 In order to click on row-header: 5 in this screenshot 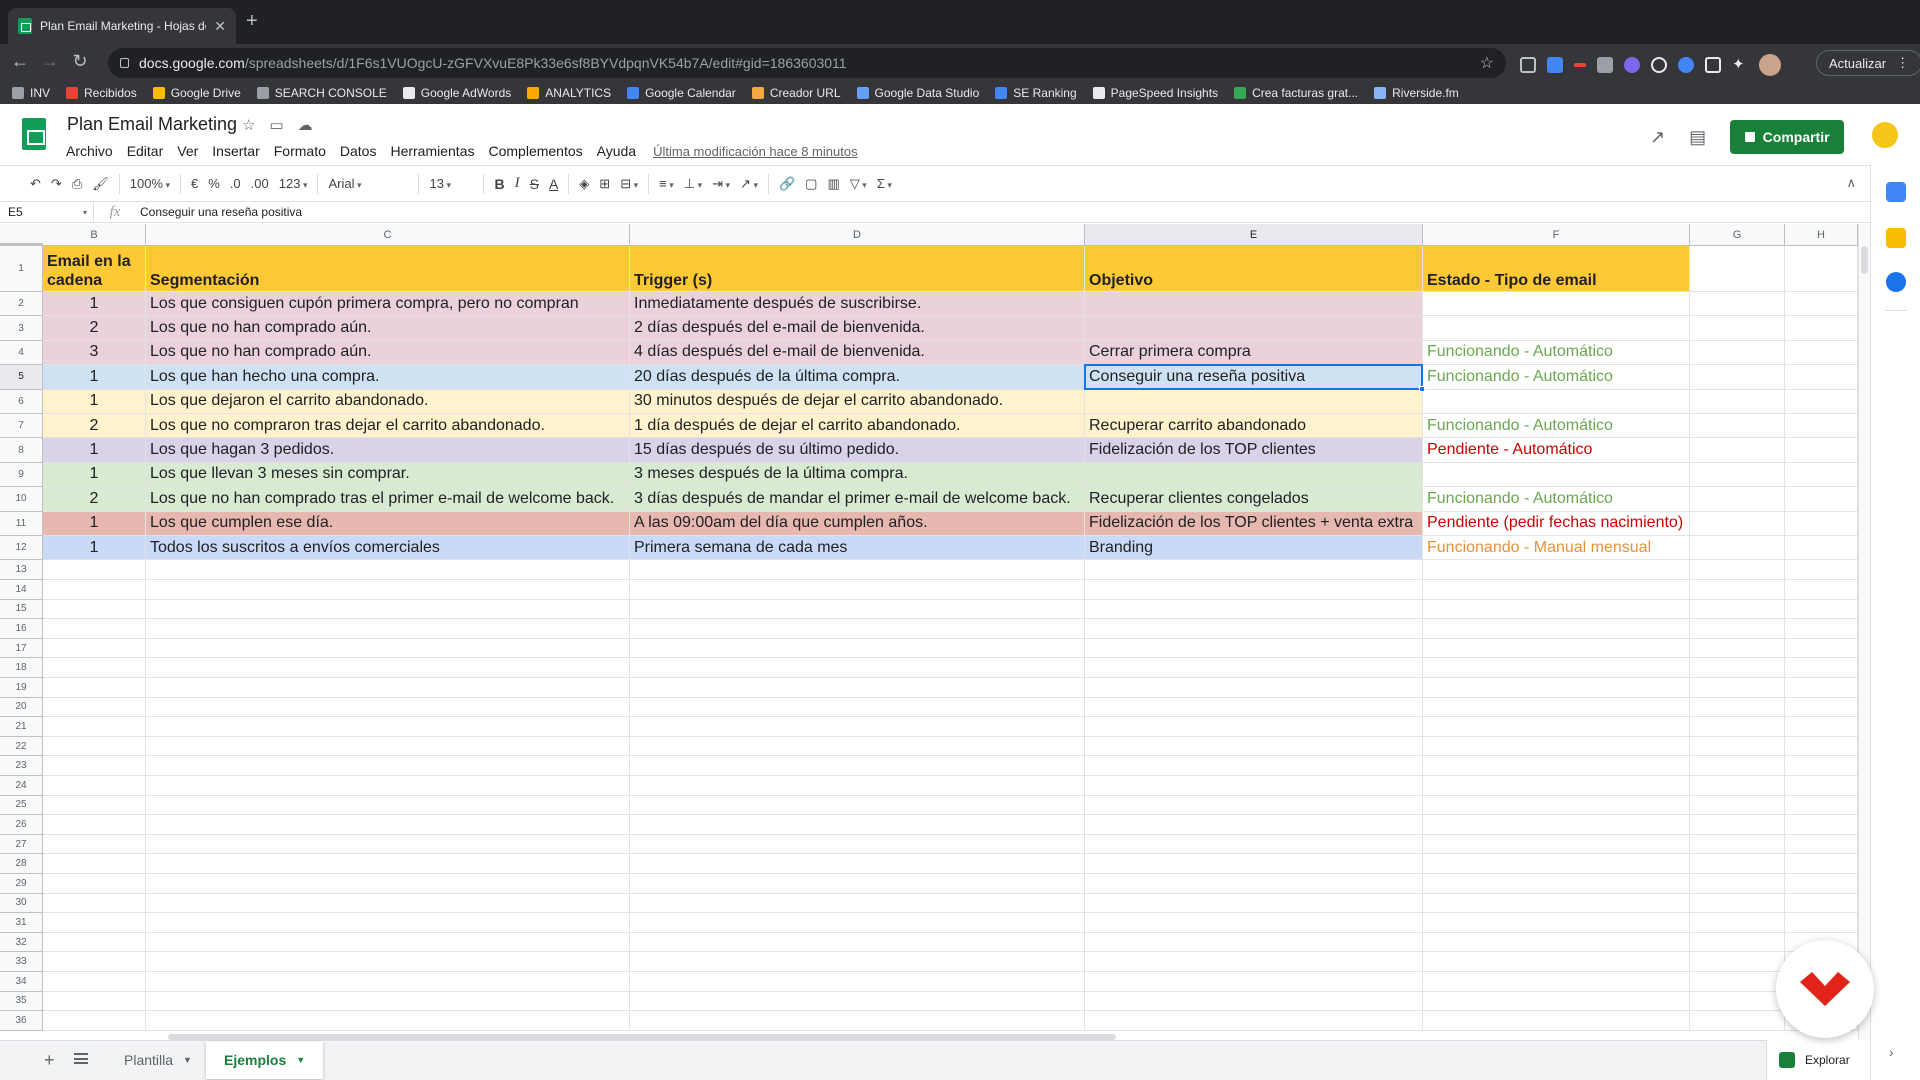, I will do `click(21, 377)`.